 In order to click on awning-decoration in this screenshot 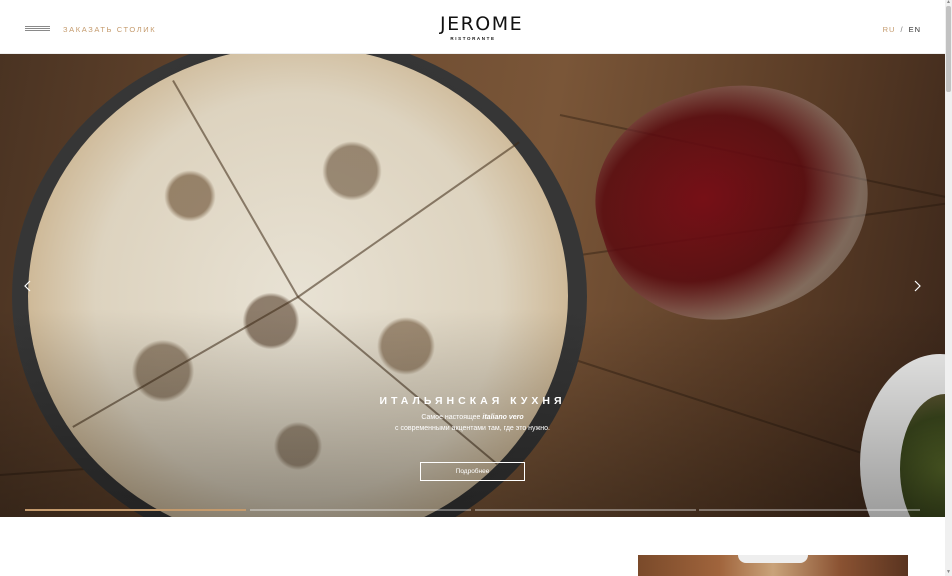, I will do `click(773, 559)`.